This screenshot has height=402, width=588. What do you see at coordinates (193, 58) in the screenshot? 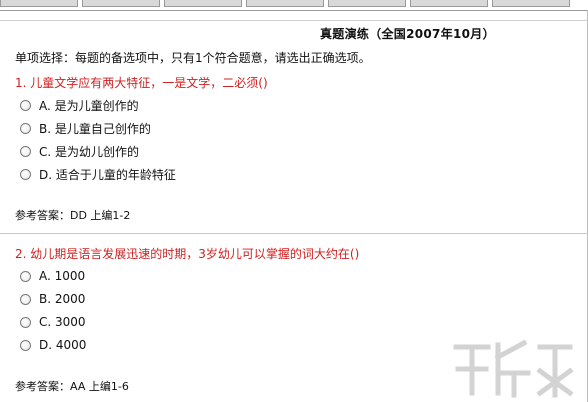
I see `instructions-text: 单项选择：每题的备选项中，只有1个符合题意，请选出正确选项。` at bounding box center [193, 58].